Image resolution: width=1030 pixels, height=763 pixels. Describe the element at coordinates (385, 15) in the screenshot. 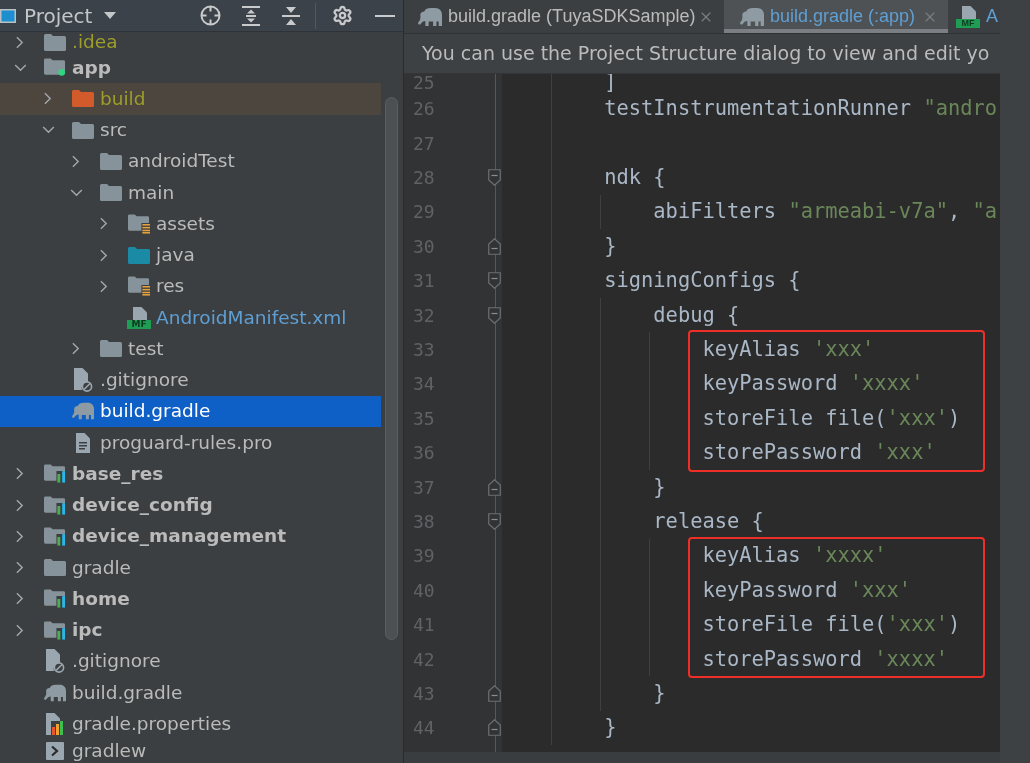

I see `minimize-icon` at that location.